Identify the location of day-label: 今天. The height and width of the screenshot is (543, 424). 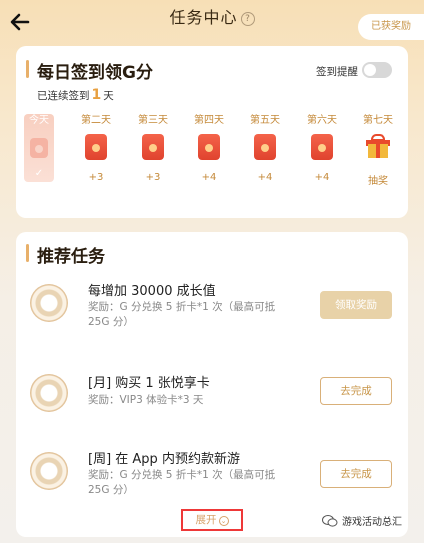
(39, 120).